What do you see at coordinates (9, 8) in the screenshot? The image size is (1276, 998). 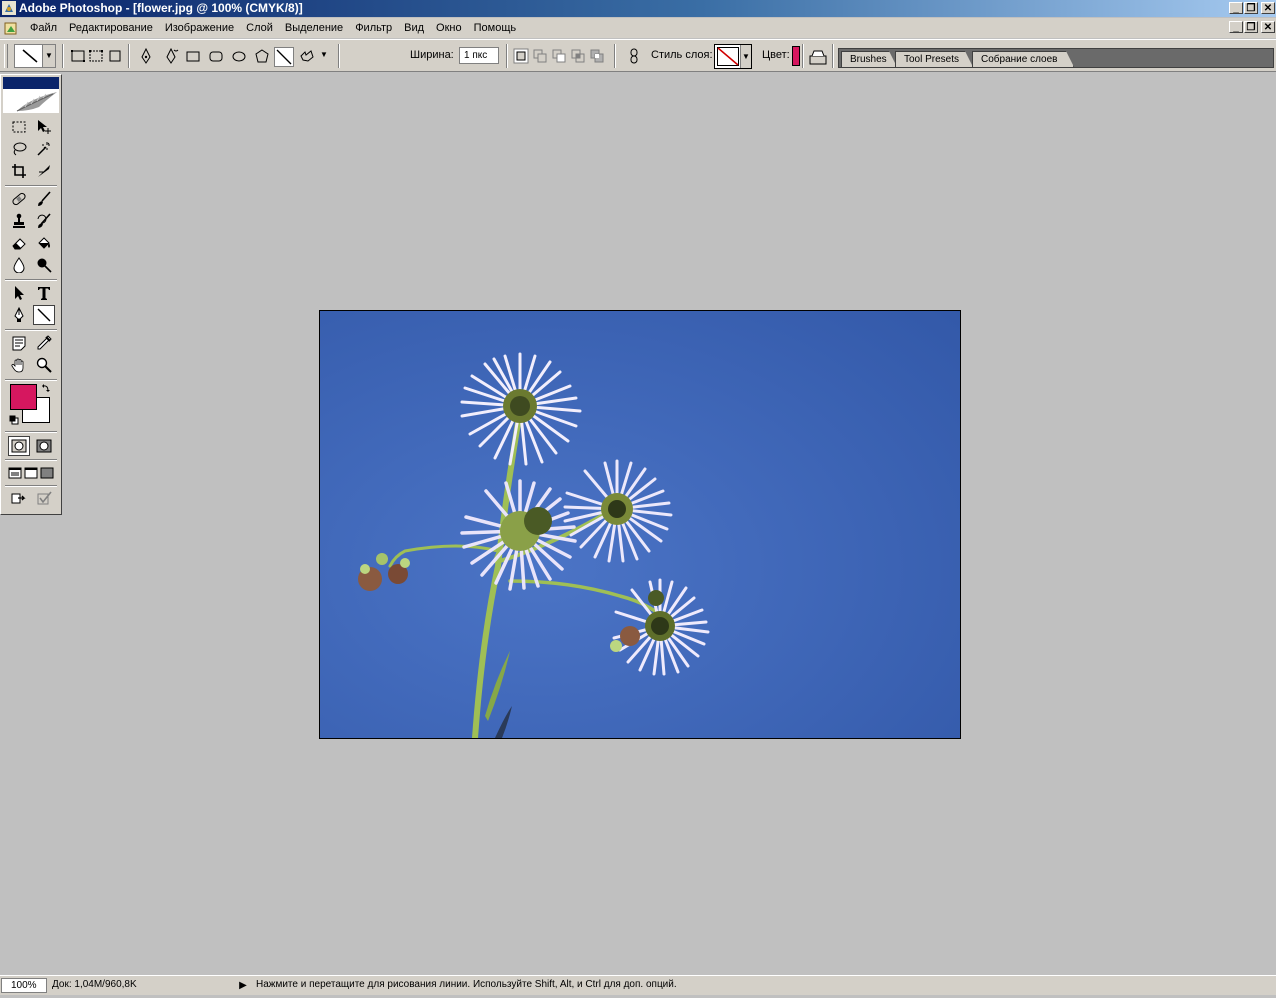 I see `photoshop-app-icon` at bounding box center [9, 8].